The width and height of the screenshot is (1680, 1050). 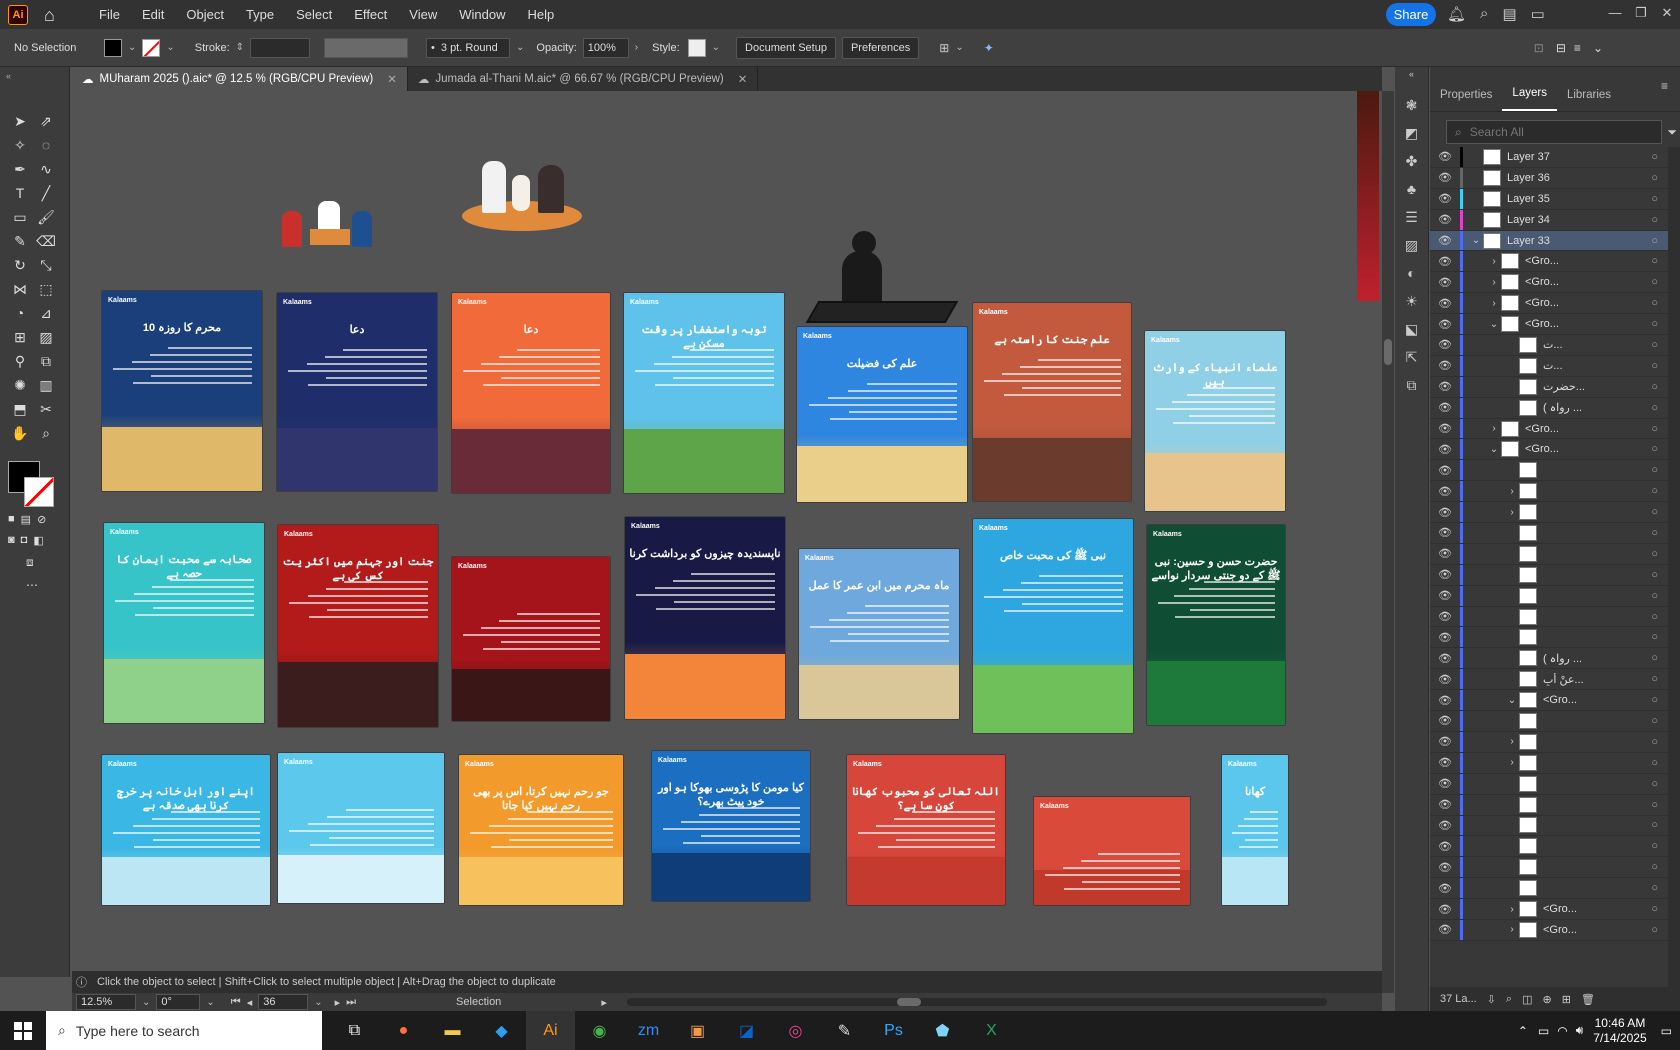 What do you see at coordinates (1549, 659) in the screenshot?
I see `layer-row: 👁︎ ( رواہ ... ○` at bounding box center [1549, 659].